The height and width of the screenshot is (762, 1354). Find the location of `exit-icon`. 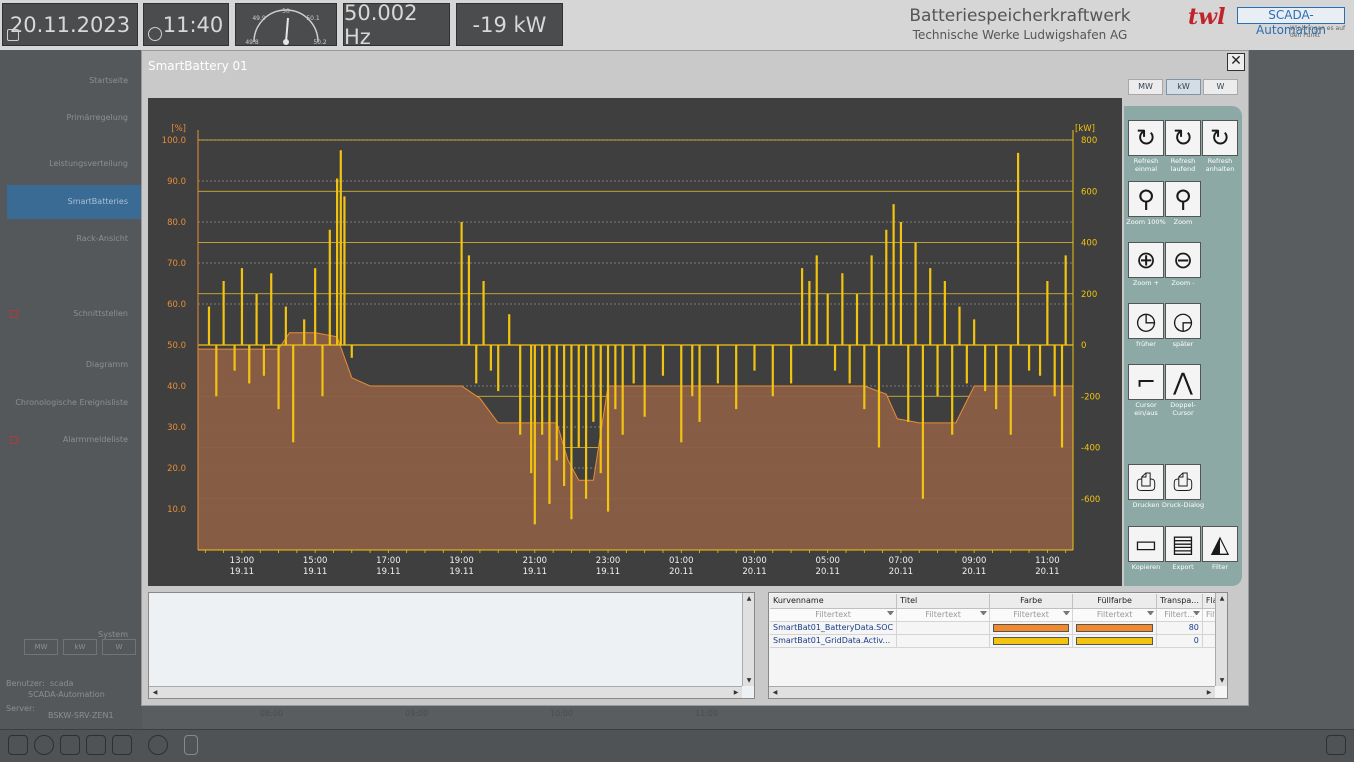

exit-icon is located at coordinates (18, 745).